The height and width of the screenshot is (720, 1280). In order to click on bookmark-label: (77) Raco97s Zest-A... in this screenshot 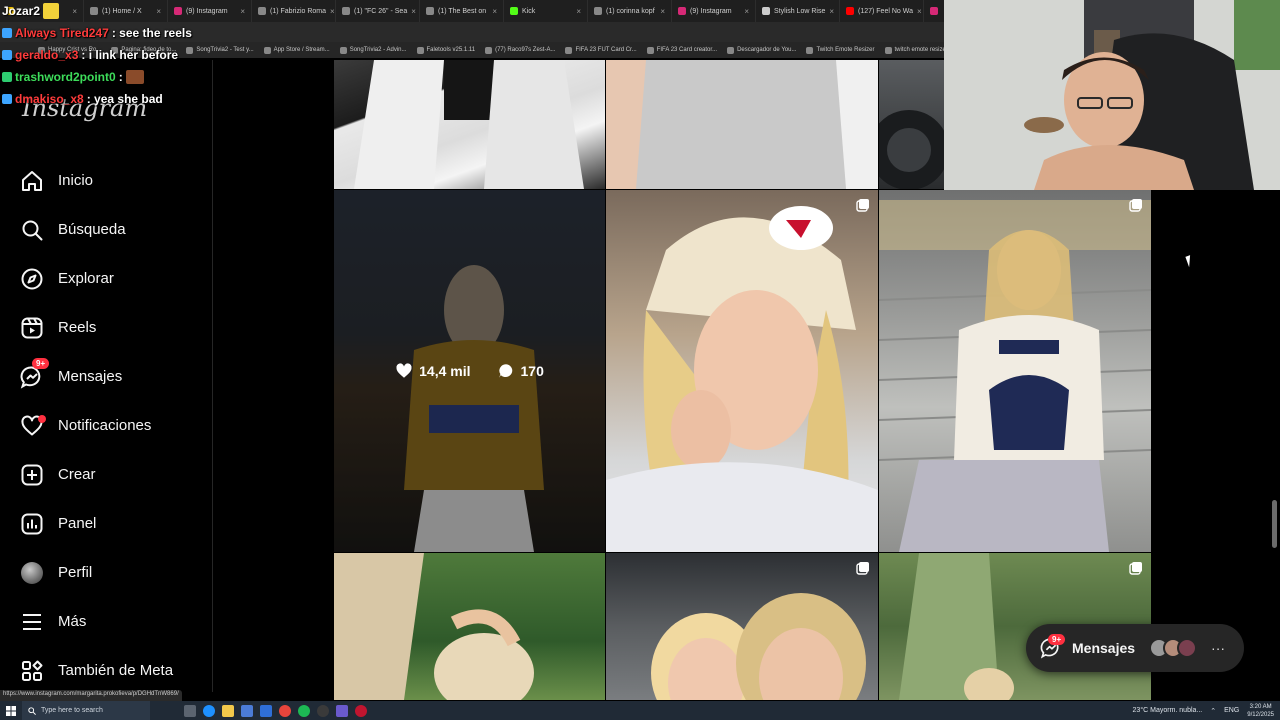, I will do `click(525, 50)`.